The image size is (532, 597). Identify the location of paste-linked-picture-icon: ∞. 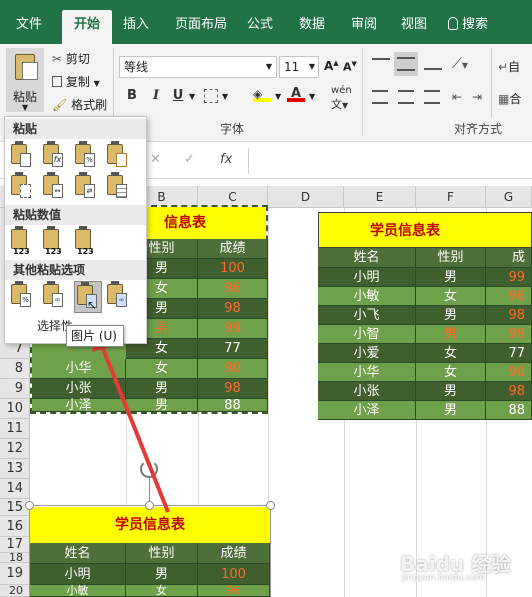
(119, 295).